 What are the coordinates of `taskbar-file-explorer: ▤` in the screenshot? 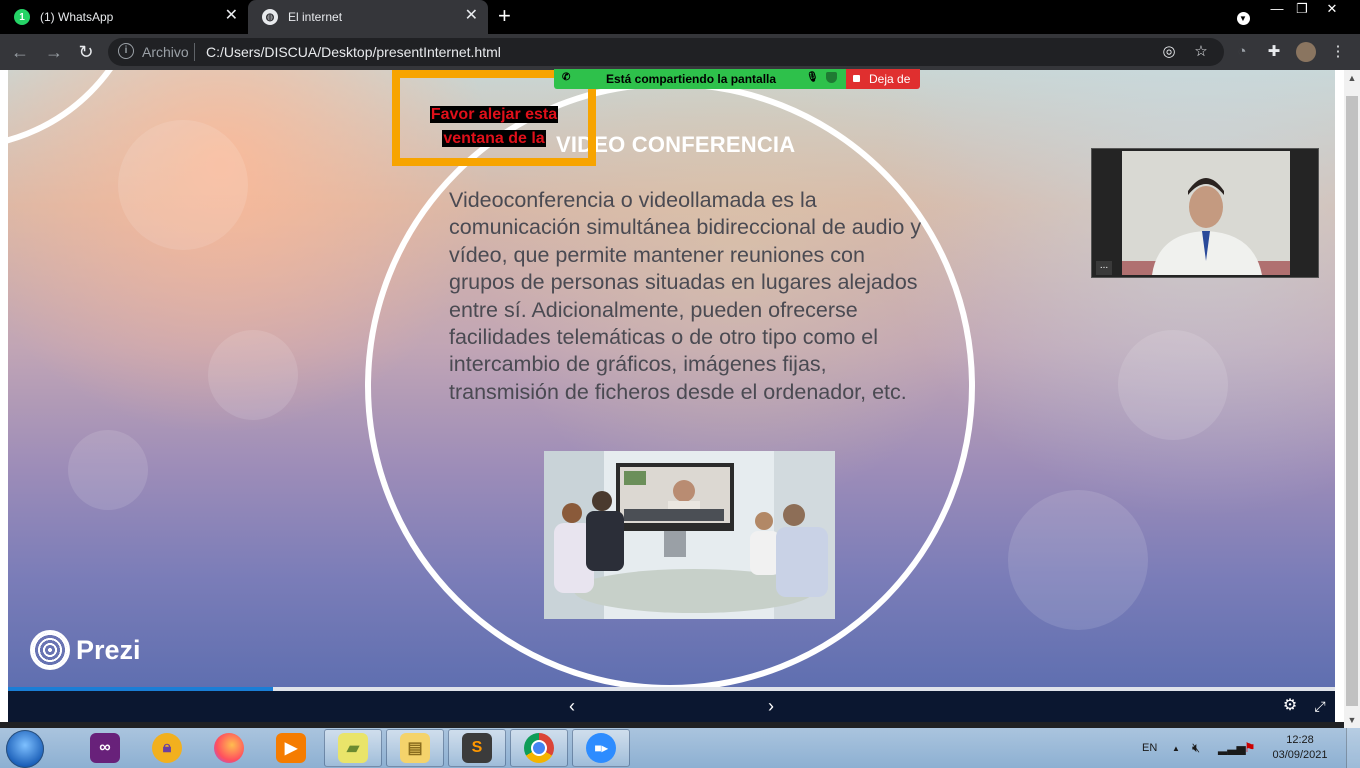 It's located at (415, 748).